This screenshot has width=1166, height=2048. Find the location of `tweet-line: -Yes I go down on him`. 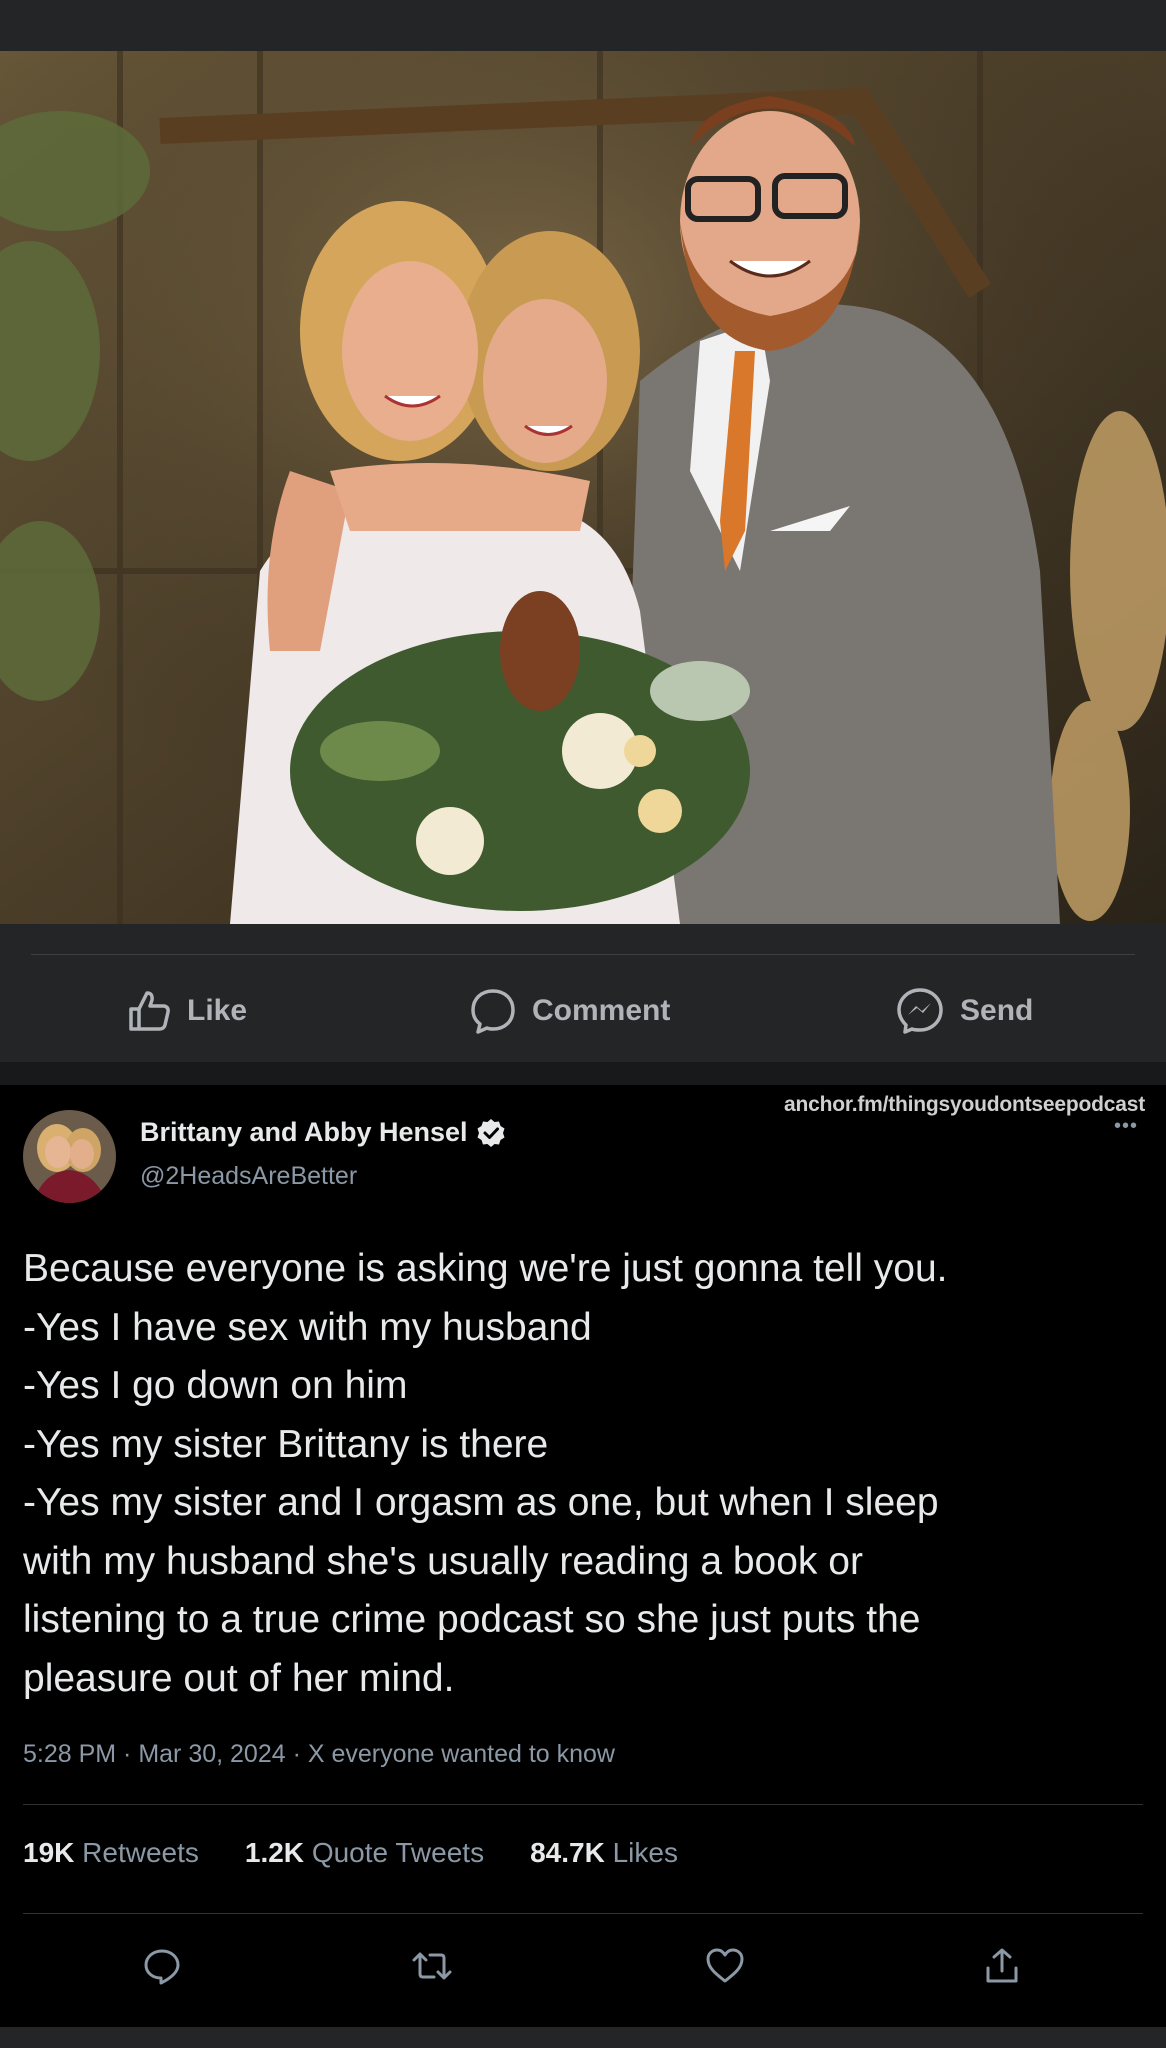

tweet-line: -Yes I go down on him is located at coordinates (215, 1385).